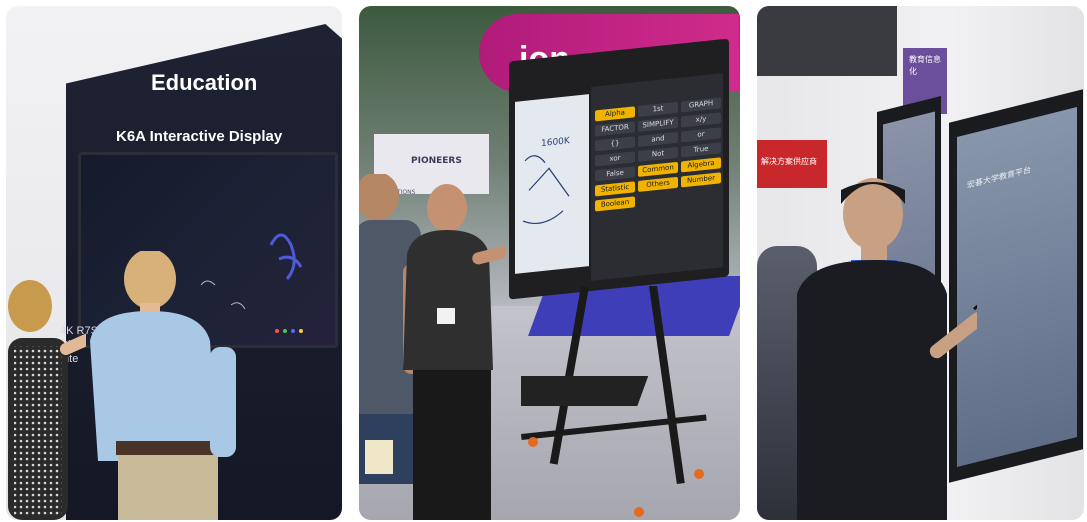 The image size is (1087, 522). Describe the element at coordinates (199, 136) in the screenshot. I see `booth-subheading: K6A Interactive Display` at that location.